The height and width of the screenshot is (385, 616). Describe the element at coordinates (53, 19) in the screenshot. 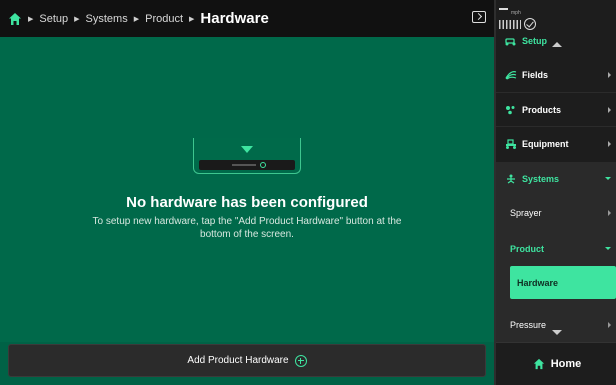

I see `breadcrumb-setup: Setup` at that location.